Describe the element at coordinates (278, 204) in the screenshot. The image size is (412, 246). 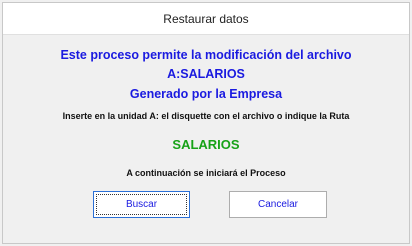
I see `cancel-button: Cancelar` at that location.